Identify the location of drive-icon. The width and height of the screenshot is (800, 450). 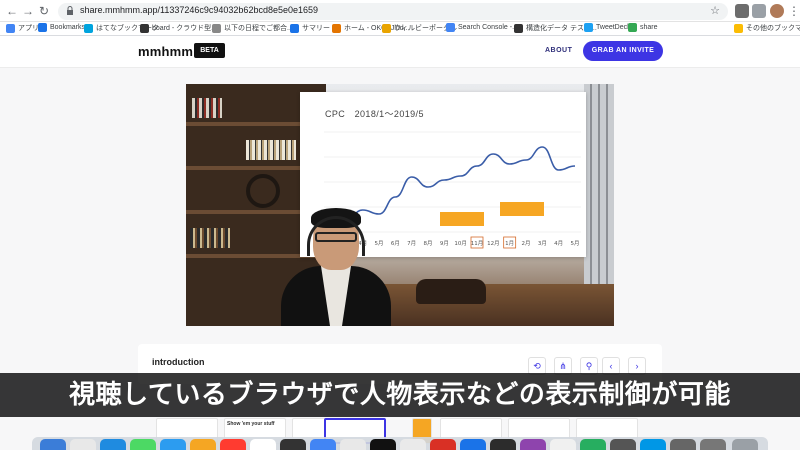
(632, 27).